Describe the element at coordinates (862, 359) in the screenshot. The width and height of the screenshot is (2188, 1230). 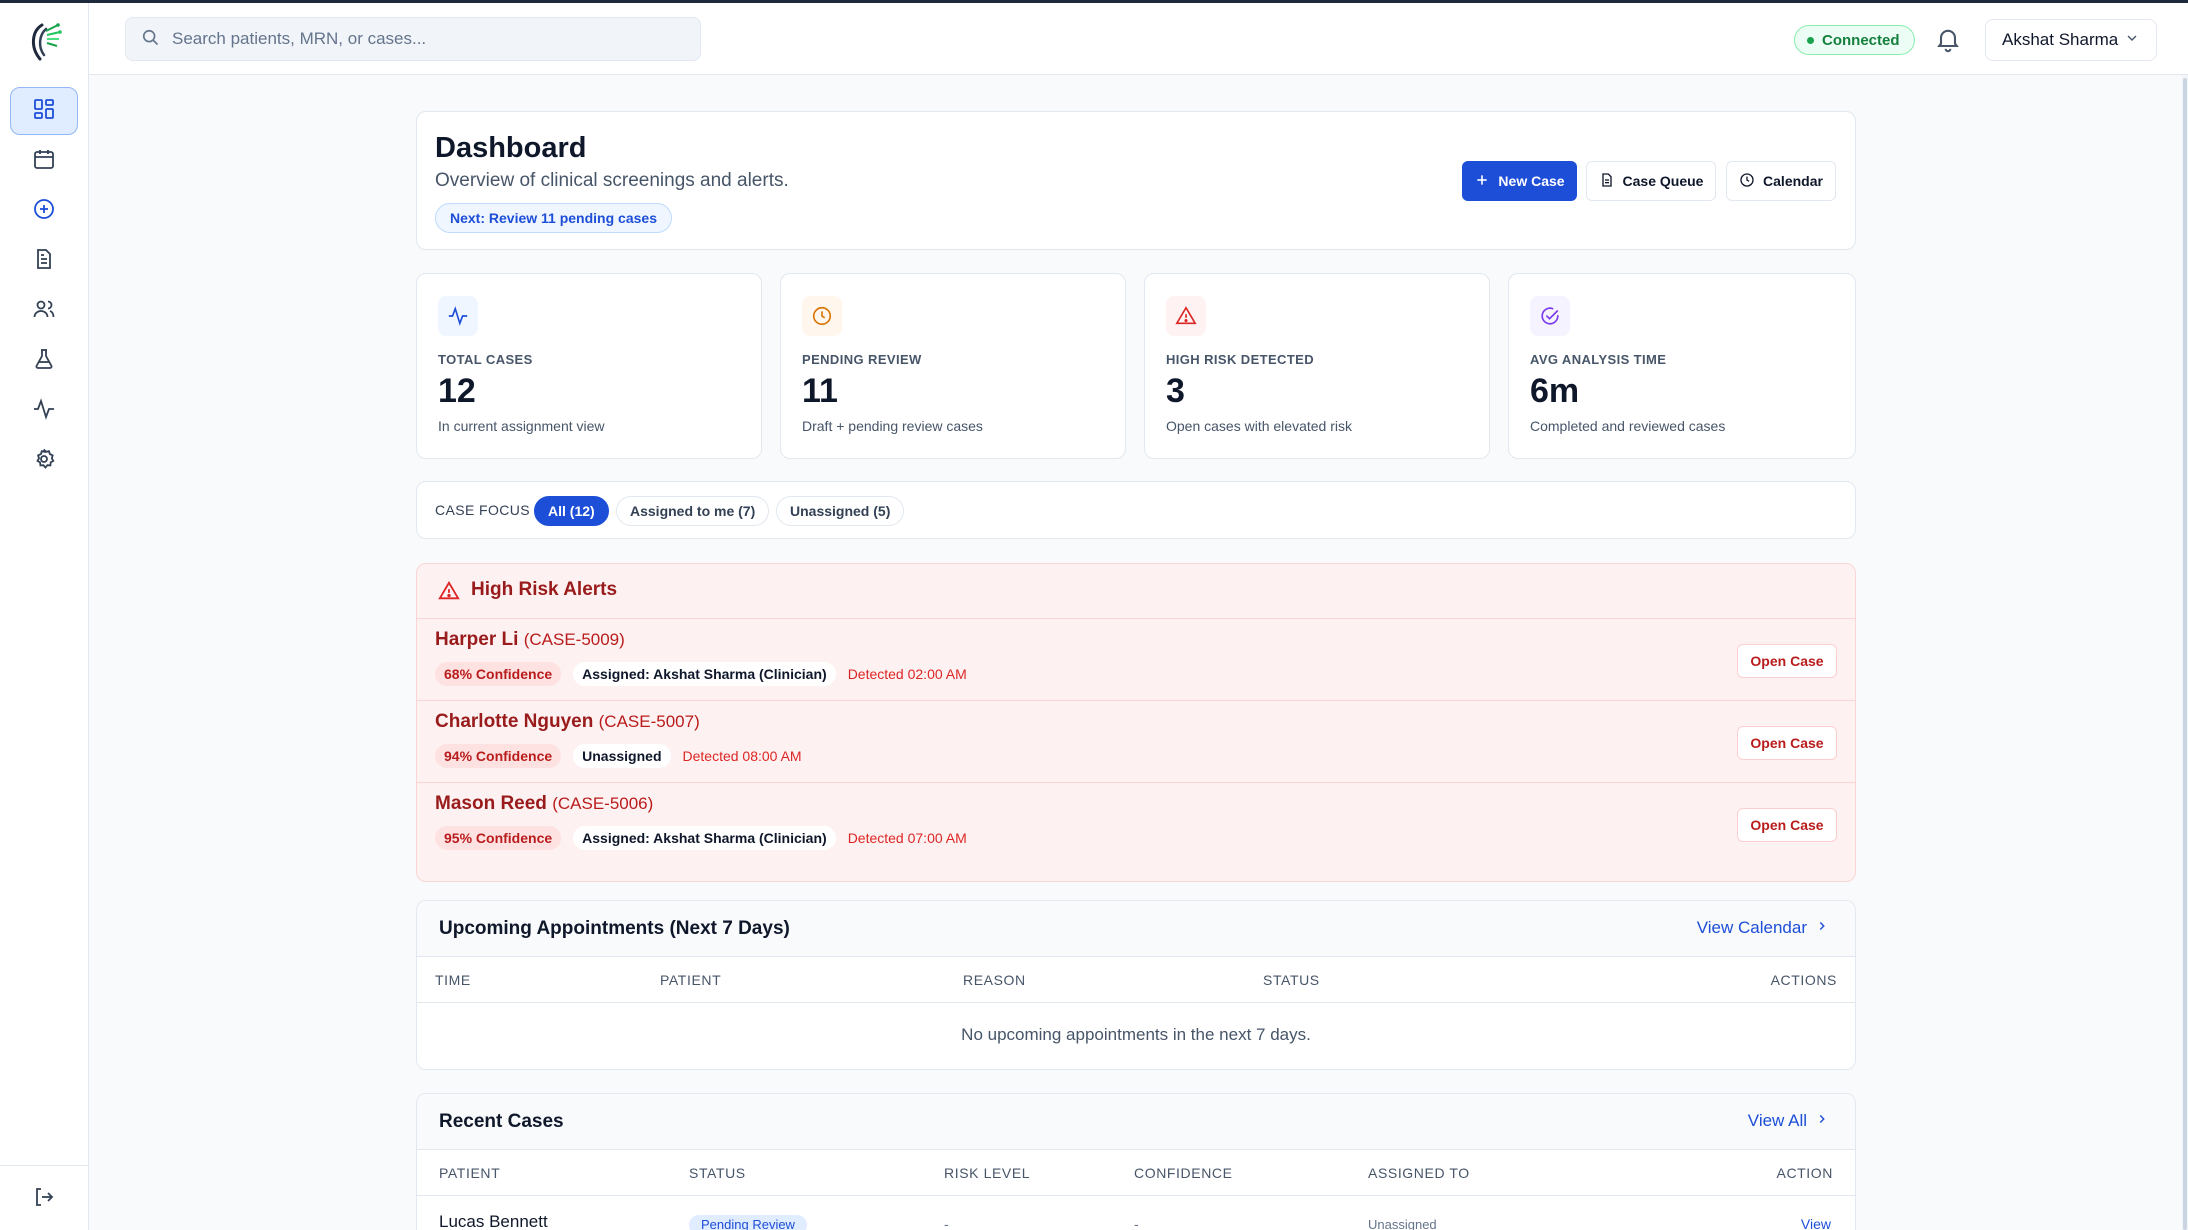
I see `stat-label: PENDING REVIEW` at that location.